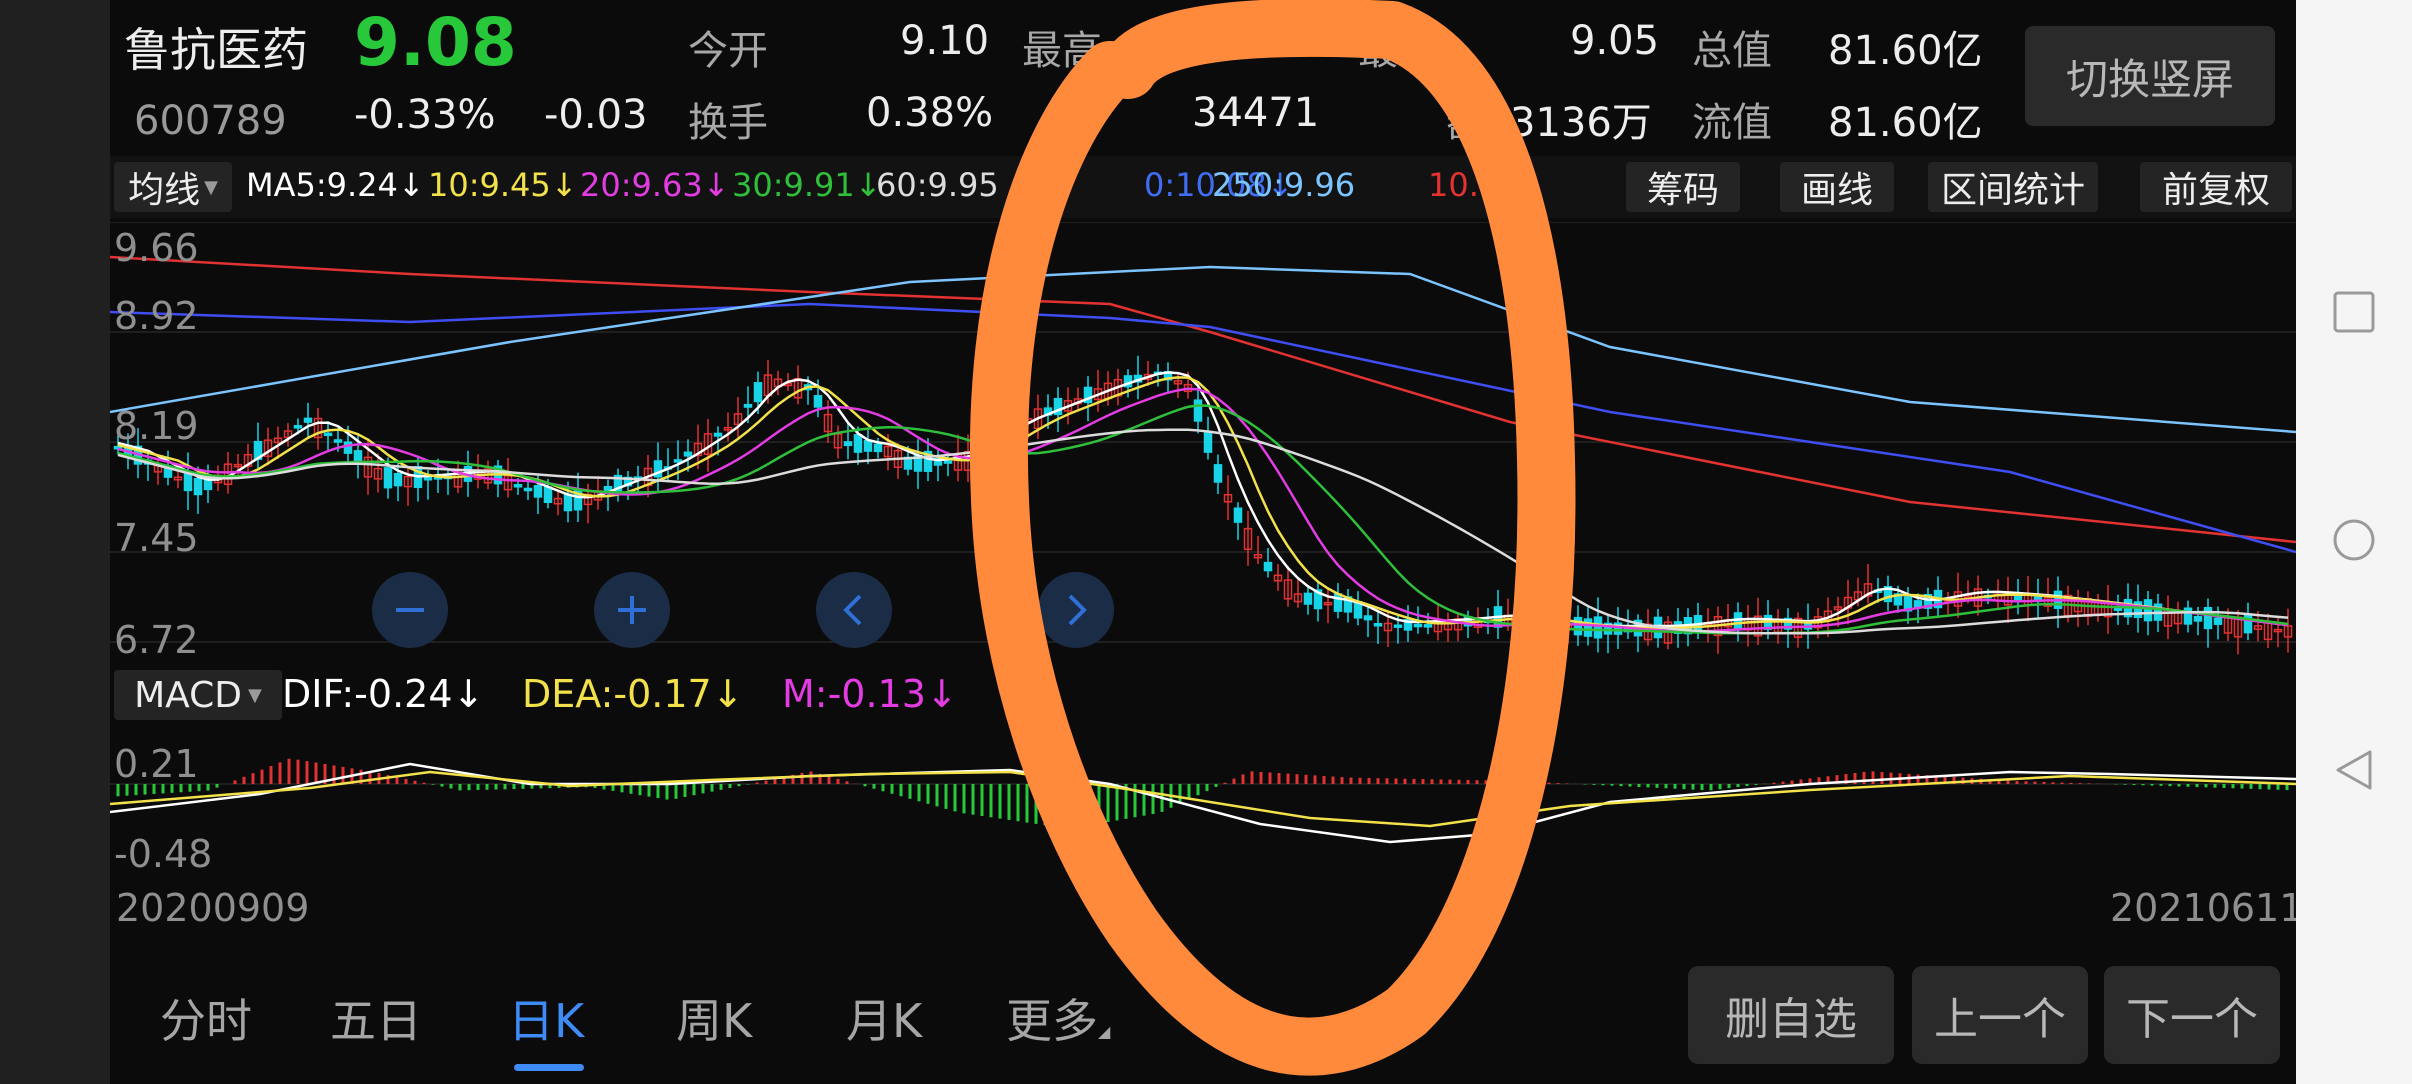 The width and height of the screenshot is (2412, 1084). I want to click on recent-apps-icon, so click(2354, 312).